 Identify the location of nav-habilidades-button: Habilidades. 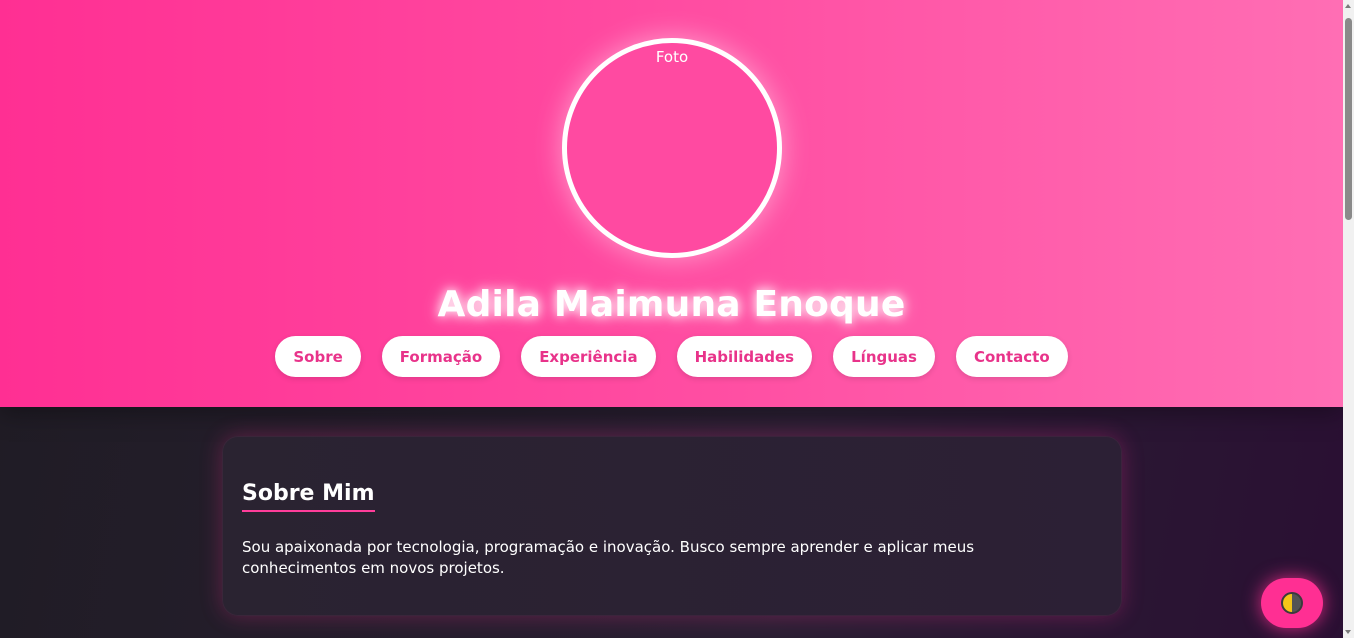
(744, 356).